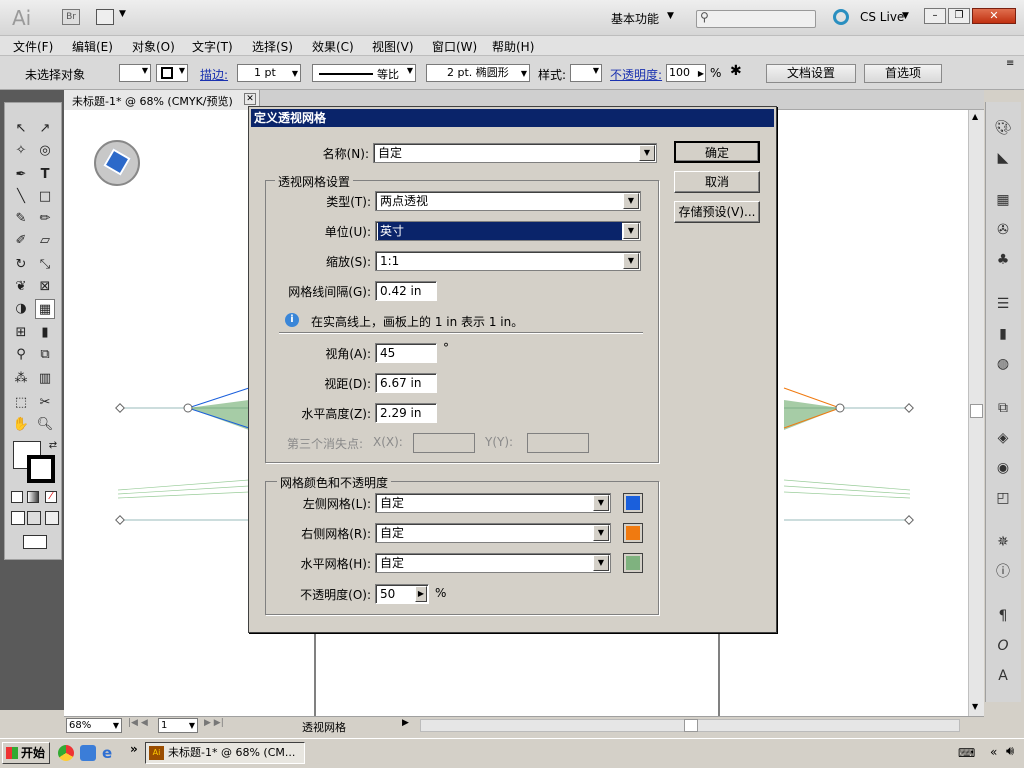 The width and height of the screenshot is (1024, 768). What do you see at coordinates (993, 752) in the screenshot?
I see `tray-expand-icon: «` at bounding box center [993, 752].